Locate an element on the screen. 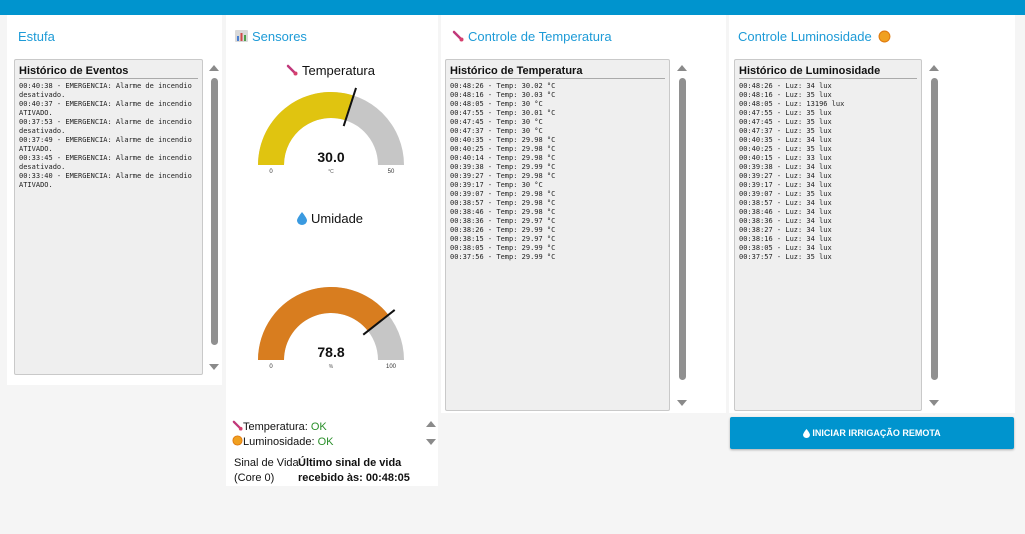 The height and width of the screenshot is (534, 1025). gauge-unit: % is located at coordinates (331, 367).